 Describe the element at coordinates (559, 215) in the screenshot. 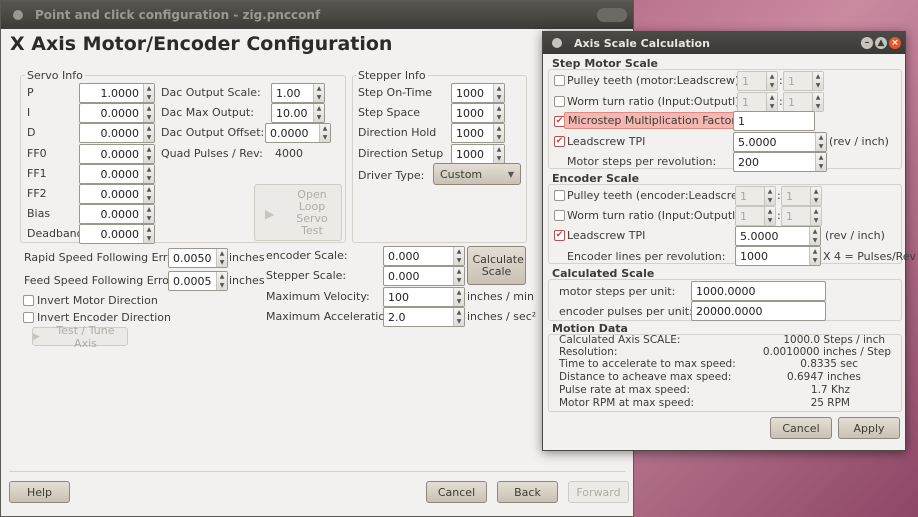

I see `encoder-worm-checkbox` at that location.